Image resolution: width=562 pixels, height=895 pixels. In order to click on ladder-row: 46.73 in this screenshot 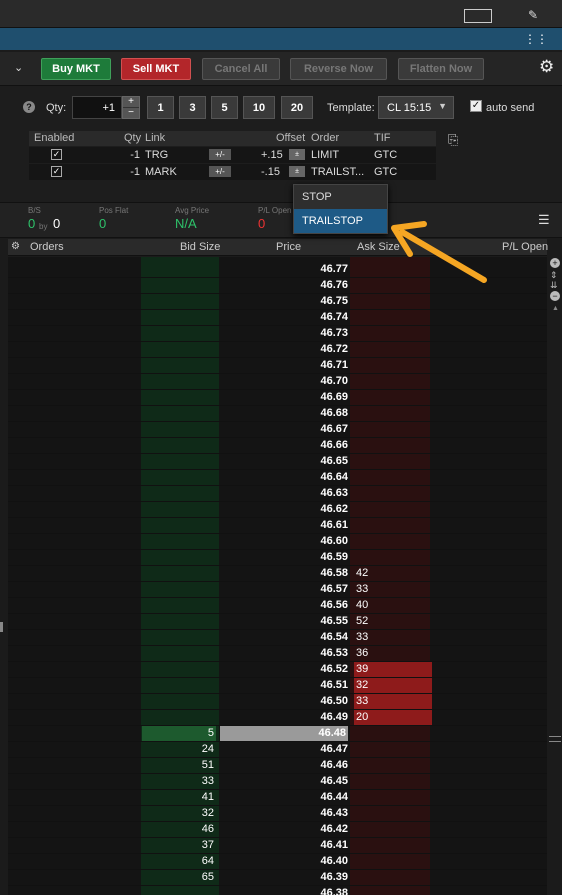, I will do `click(277, 334)`.